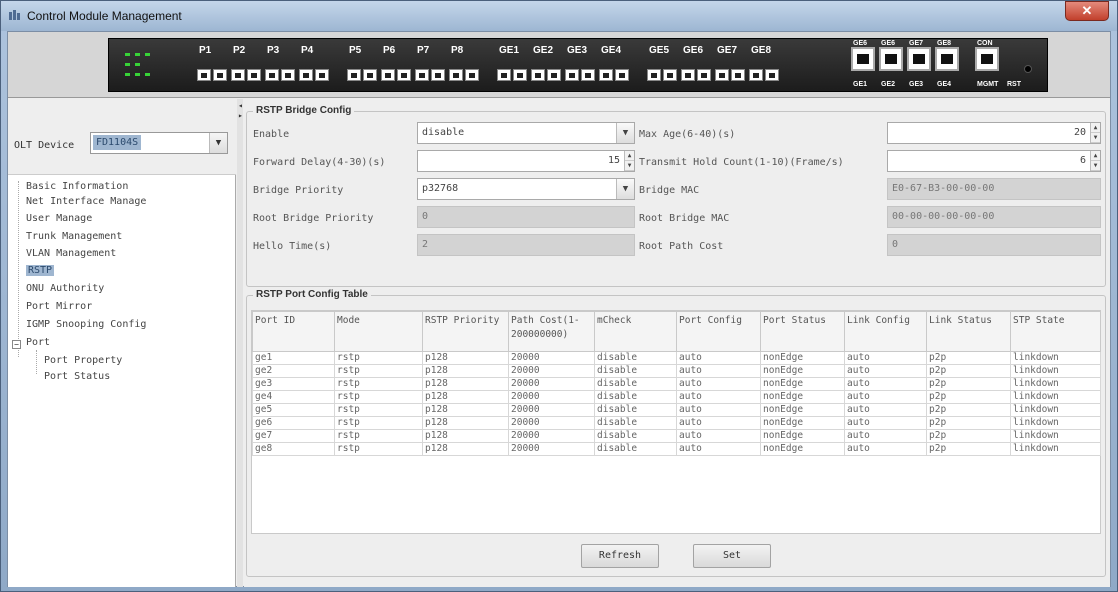 Image resolution: width=1118 pixels, height=592 pixels. Describe the element at coordinates (293, 358) in the screenshot. I see `table-cell: ge1` at that location.